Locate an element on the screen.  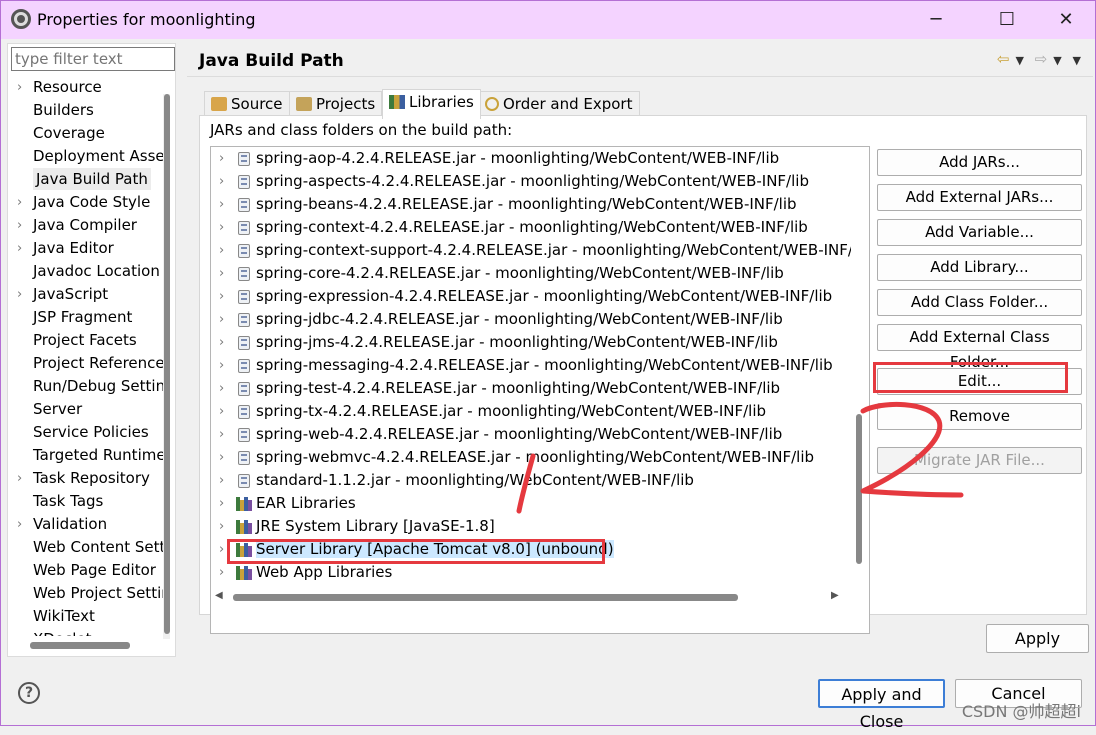
scroll-left-icon: ◀ is located at coordinates (219, 595).